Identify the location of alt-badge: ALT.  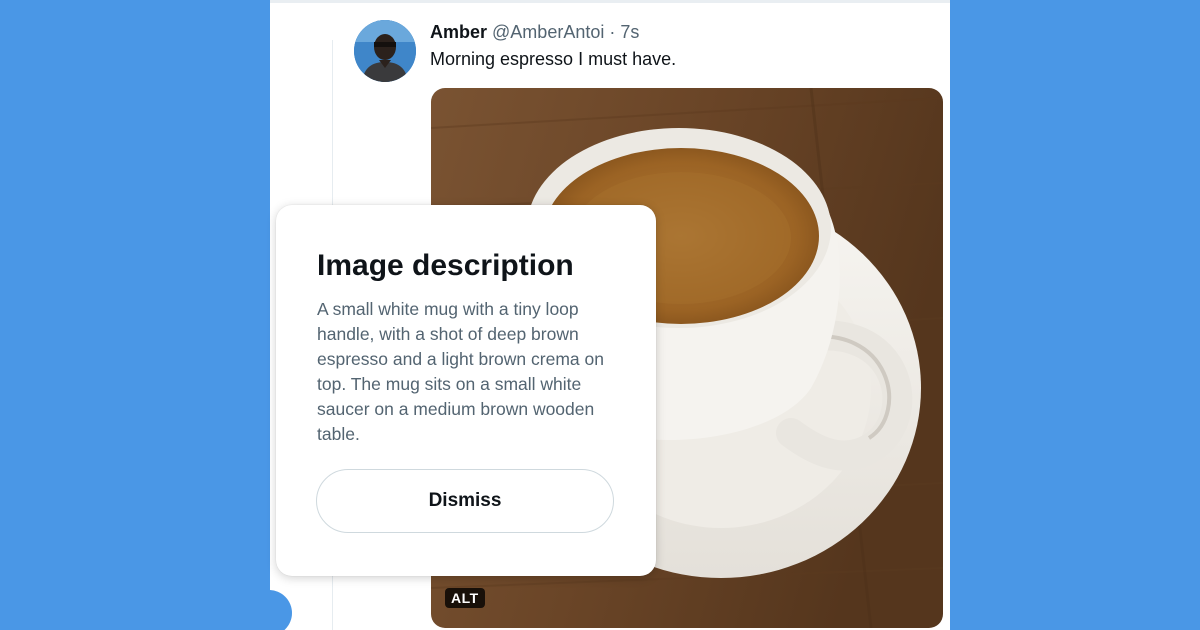
(465, 598).